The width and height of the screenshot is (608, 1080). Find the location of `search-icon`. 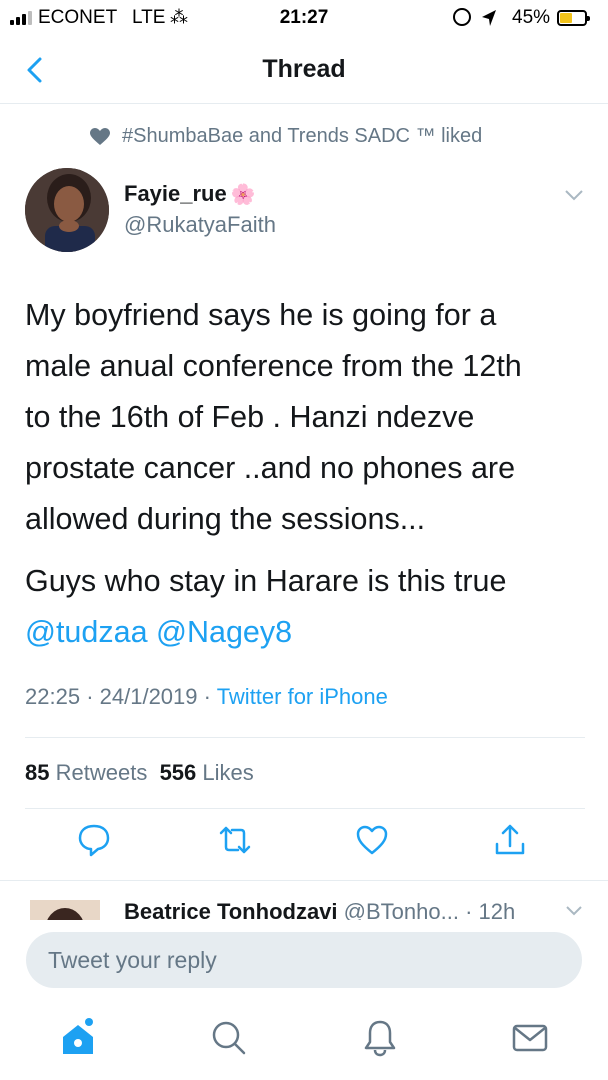

search-icon is located at coordinates (229, 1038).